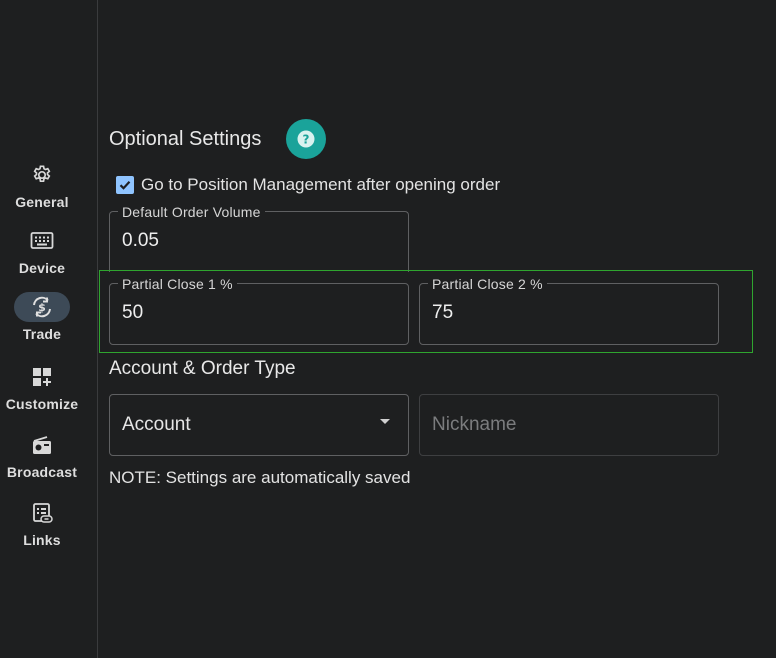 The image size is (776, 658). I want to click on nav-item-customize: Customize, so click(42, 387).